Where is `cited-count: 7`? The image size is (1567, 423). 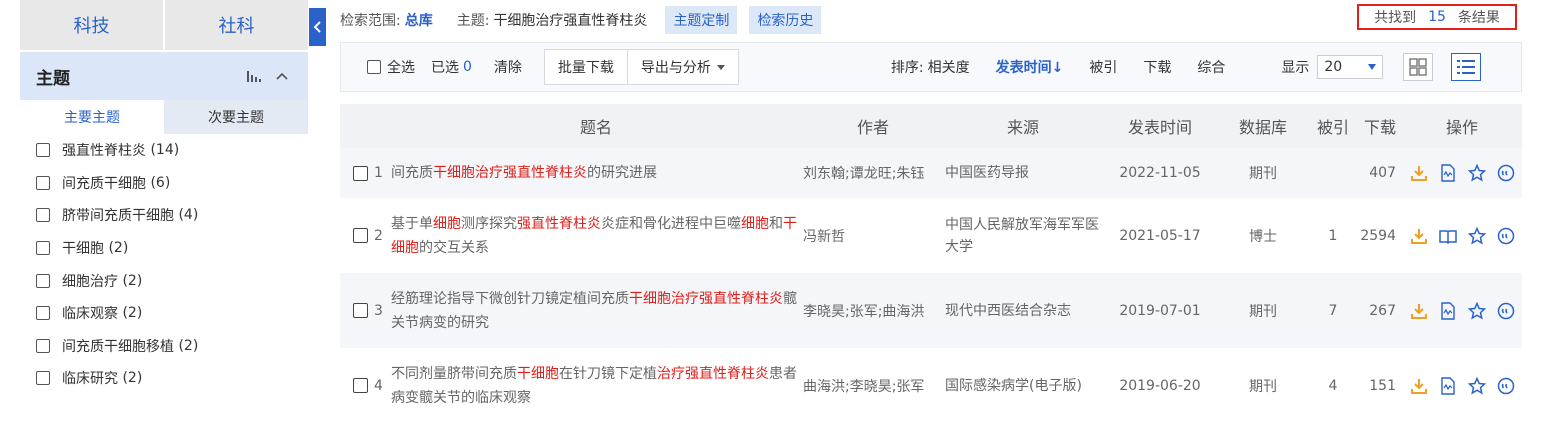
cited-count: 7 is located at coordinates (1333, 310).